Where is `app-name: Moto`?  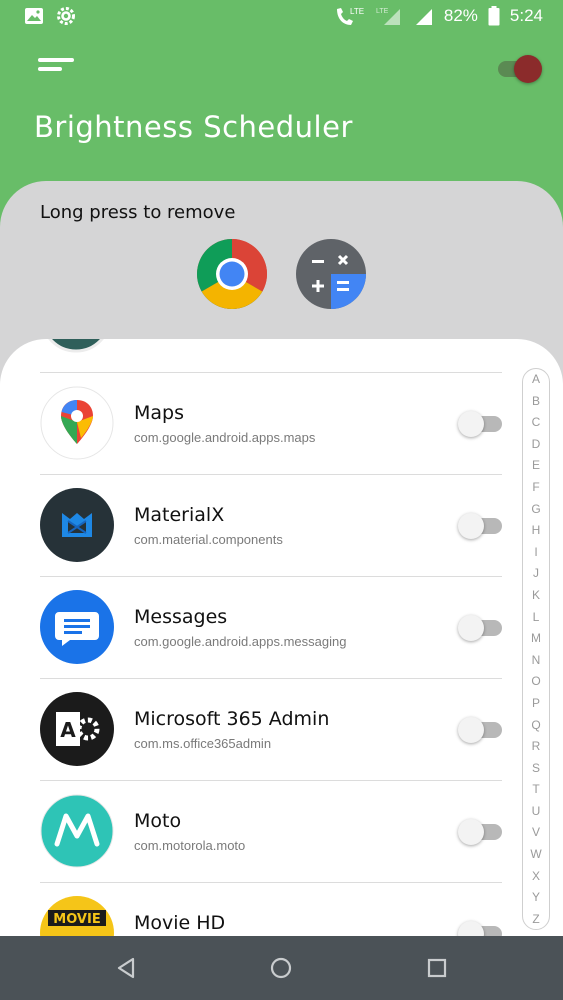 app-name: Moto is located at coordinates (158, 821).